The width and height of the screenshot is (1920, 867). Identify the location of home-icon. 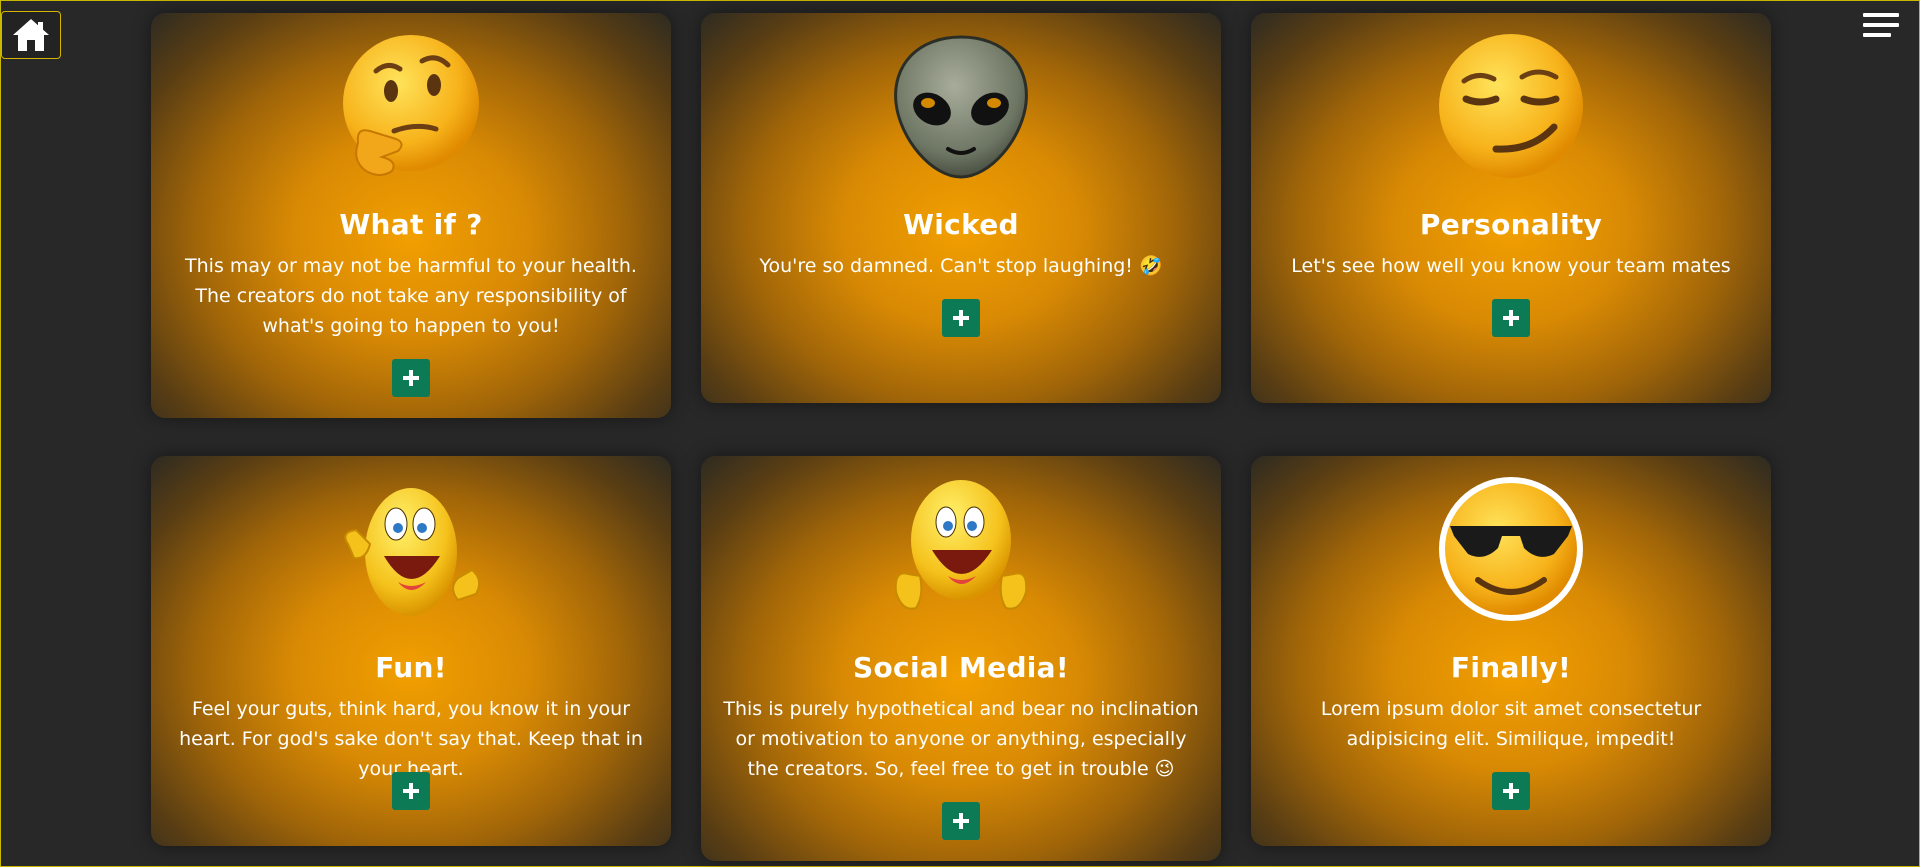
(31, 35).